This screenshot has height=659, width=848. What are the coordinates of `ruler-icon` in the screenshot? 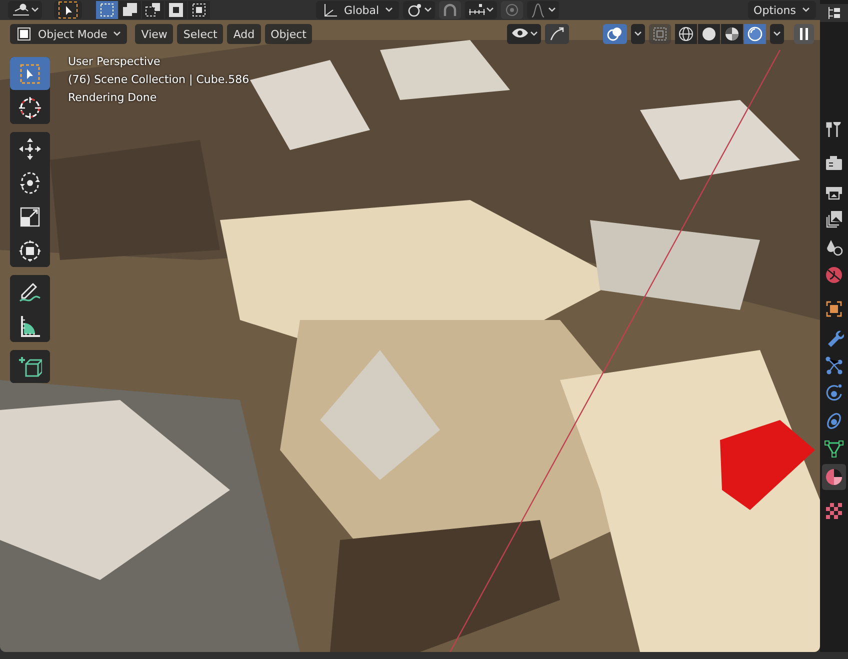 It's located at (30, 326).